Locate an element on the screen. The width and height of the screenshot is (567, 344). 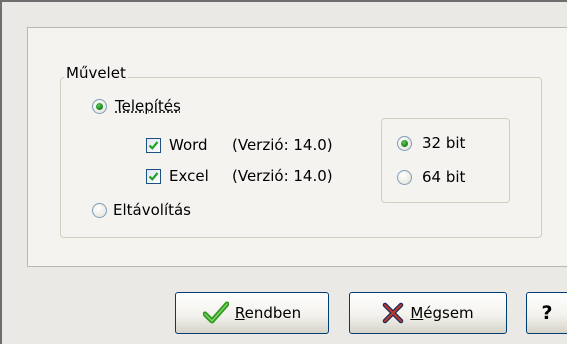
uninstall-radio is located at coordinates (99, 210).